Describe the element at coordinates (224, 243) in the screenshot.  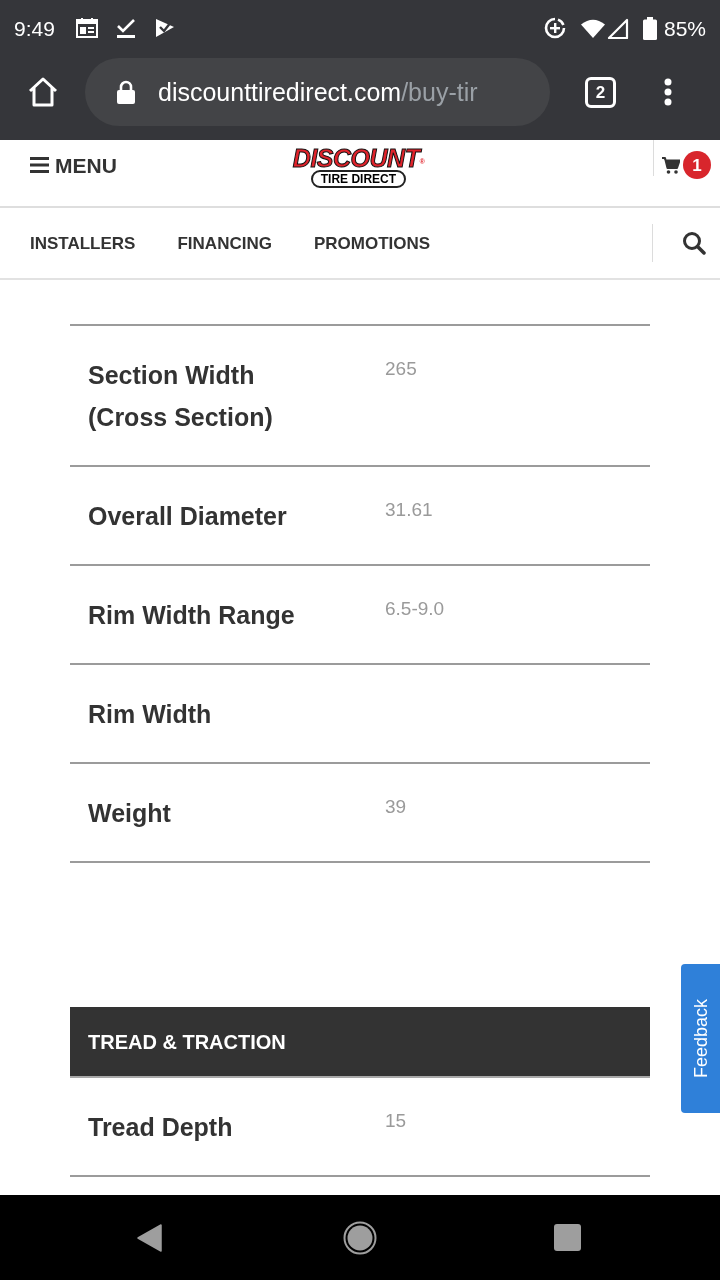
I see `nav-link: FINANCING` at that location.